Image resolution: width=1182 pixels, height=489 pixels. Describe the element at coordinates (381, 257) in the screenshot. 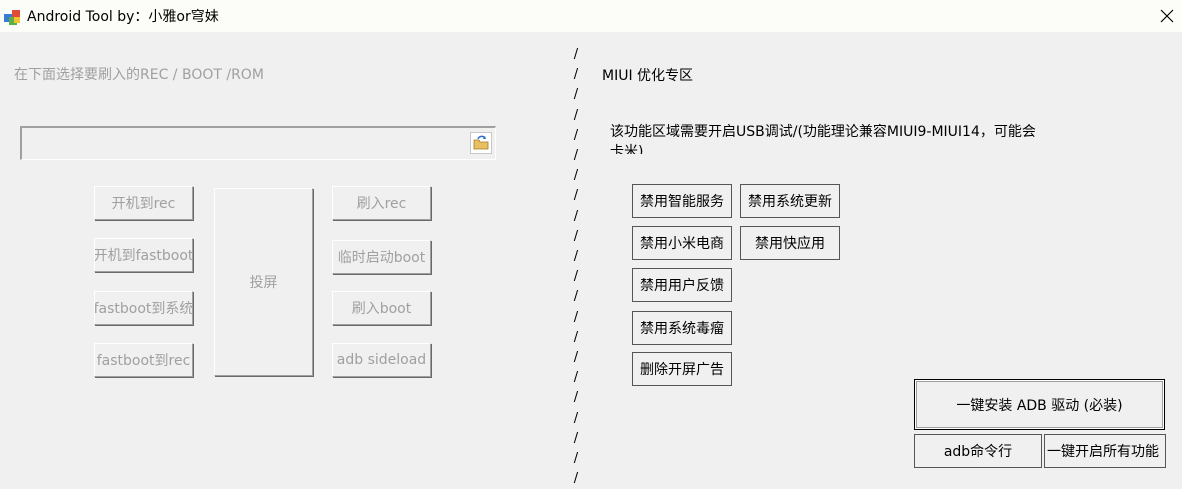

I see `temp-boot-button: 临时启动boot` at that location.